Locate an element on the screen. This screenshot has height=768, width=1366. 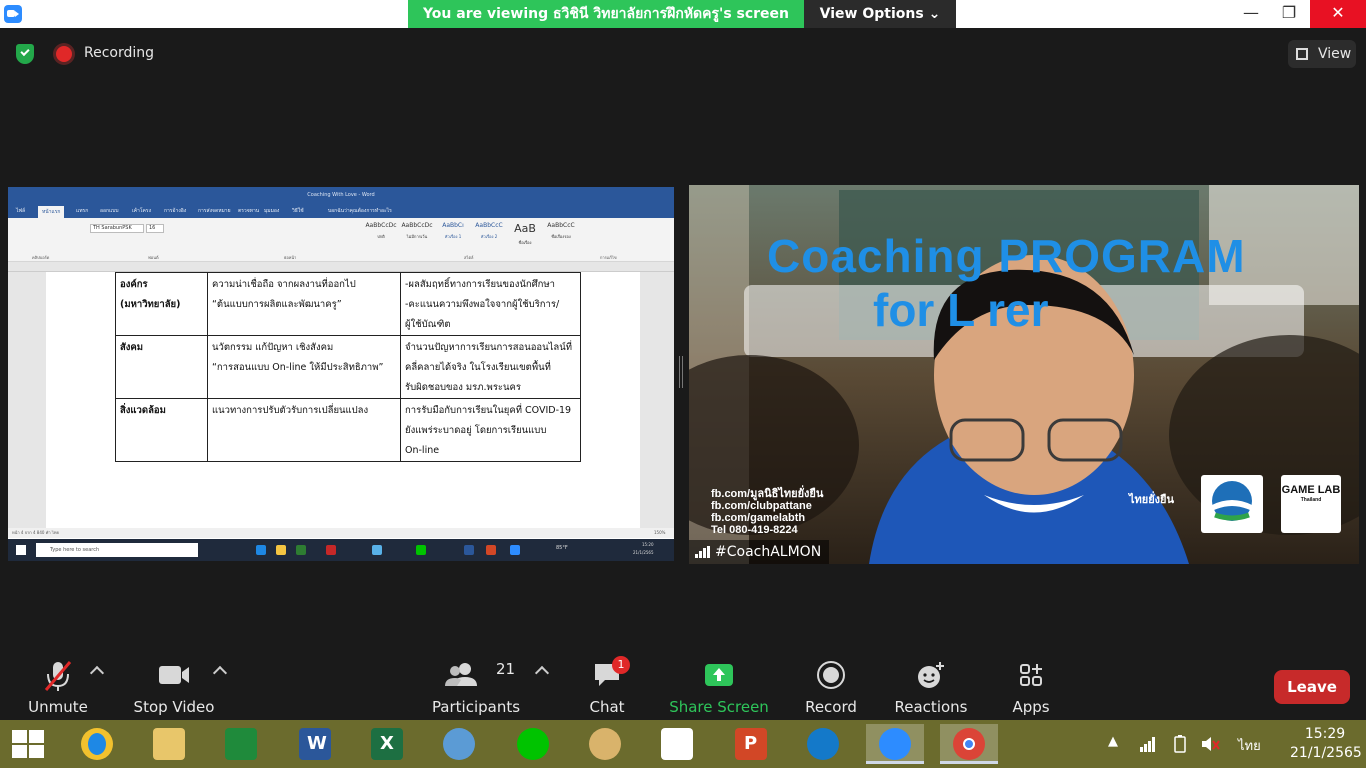
show-hidden-icons-caret: ▲ is located at coordinates (1113, 751).